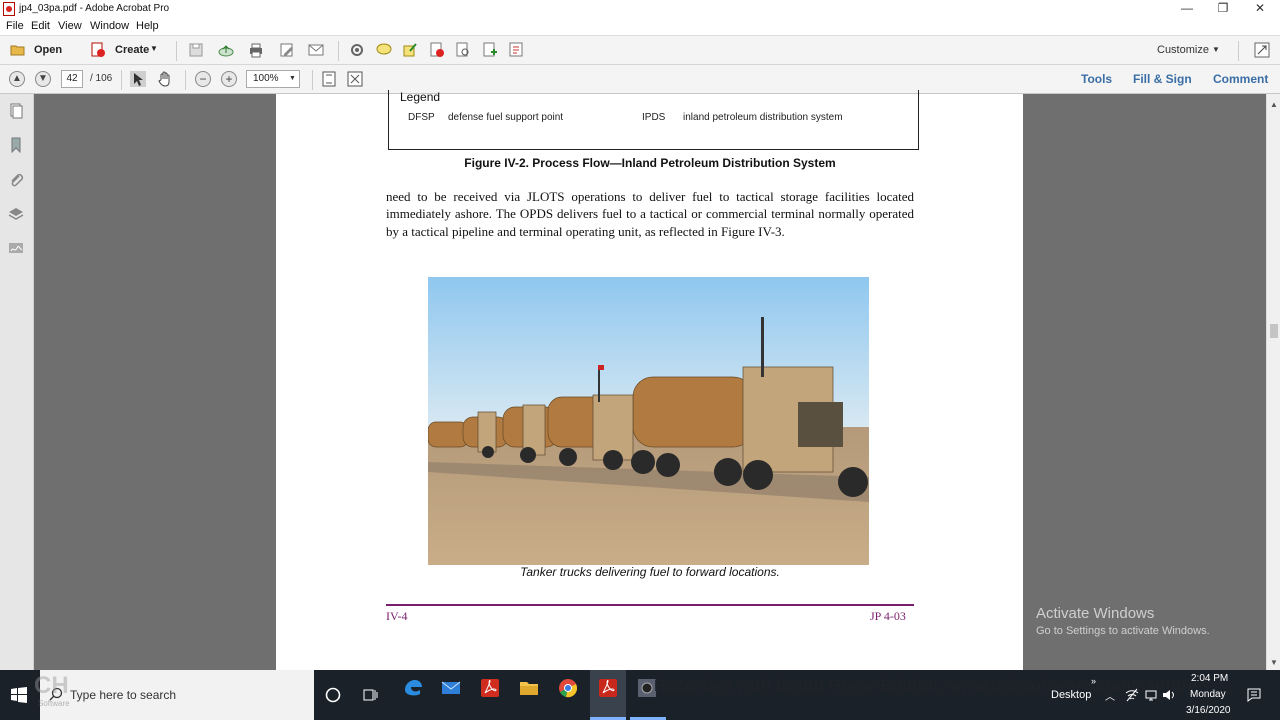 This screenshot has height=720, width=1280. Describe the element at coordinates (43, 79) in the screenshot. I see `next-page-icon: ▼` at that location.